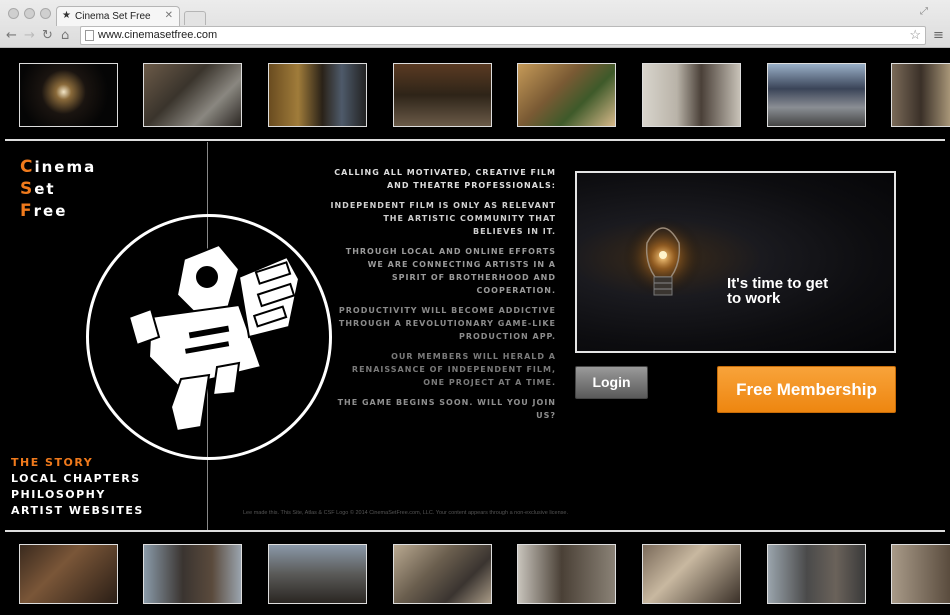 The height and width of the screenshot is (615, 950). Describe the element at coordinates (66, 15) in the screenshot. I see `favicon-icon: ★` at that location.